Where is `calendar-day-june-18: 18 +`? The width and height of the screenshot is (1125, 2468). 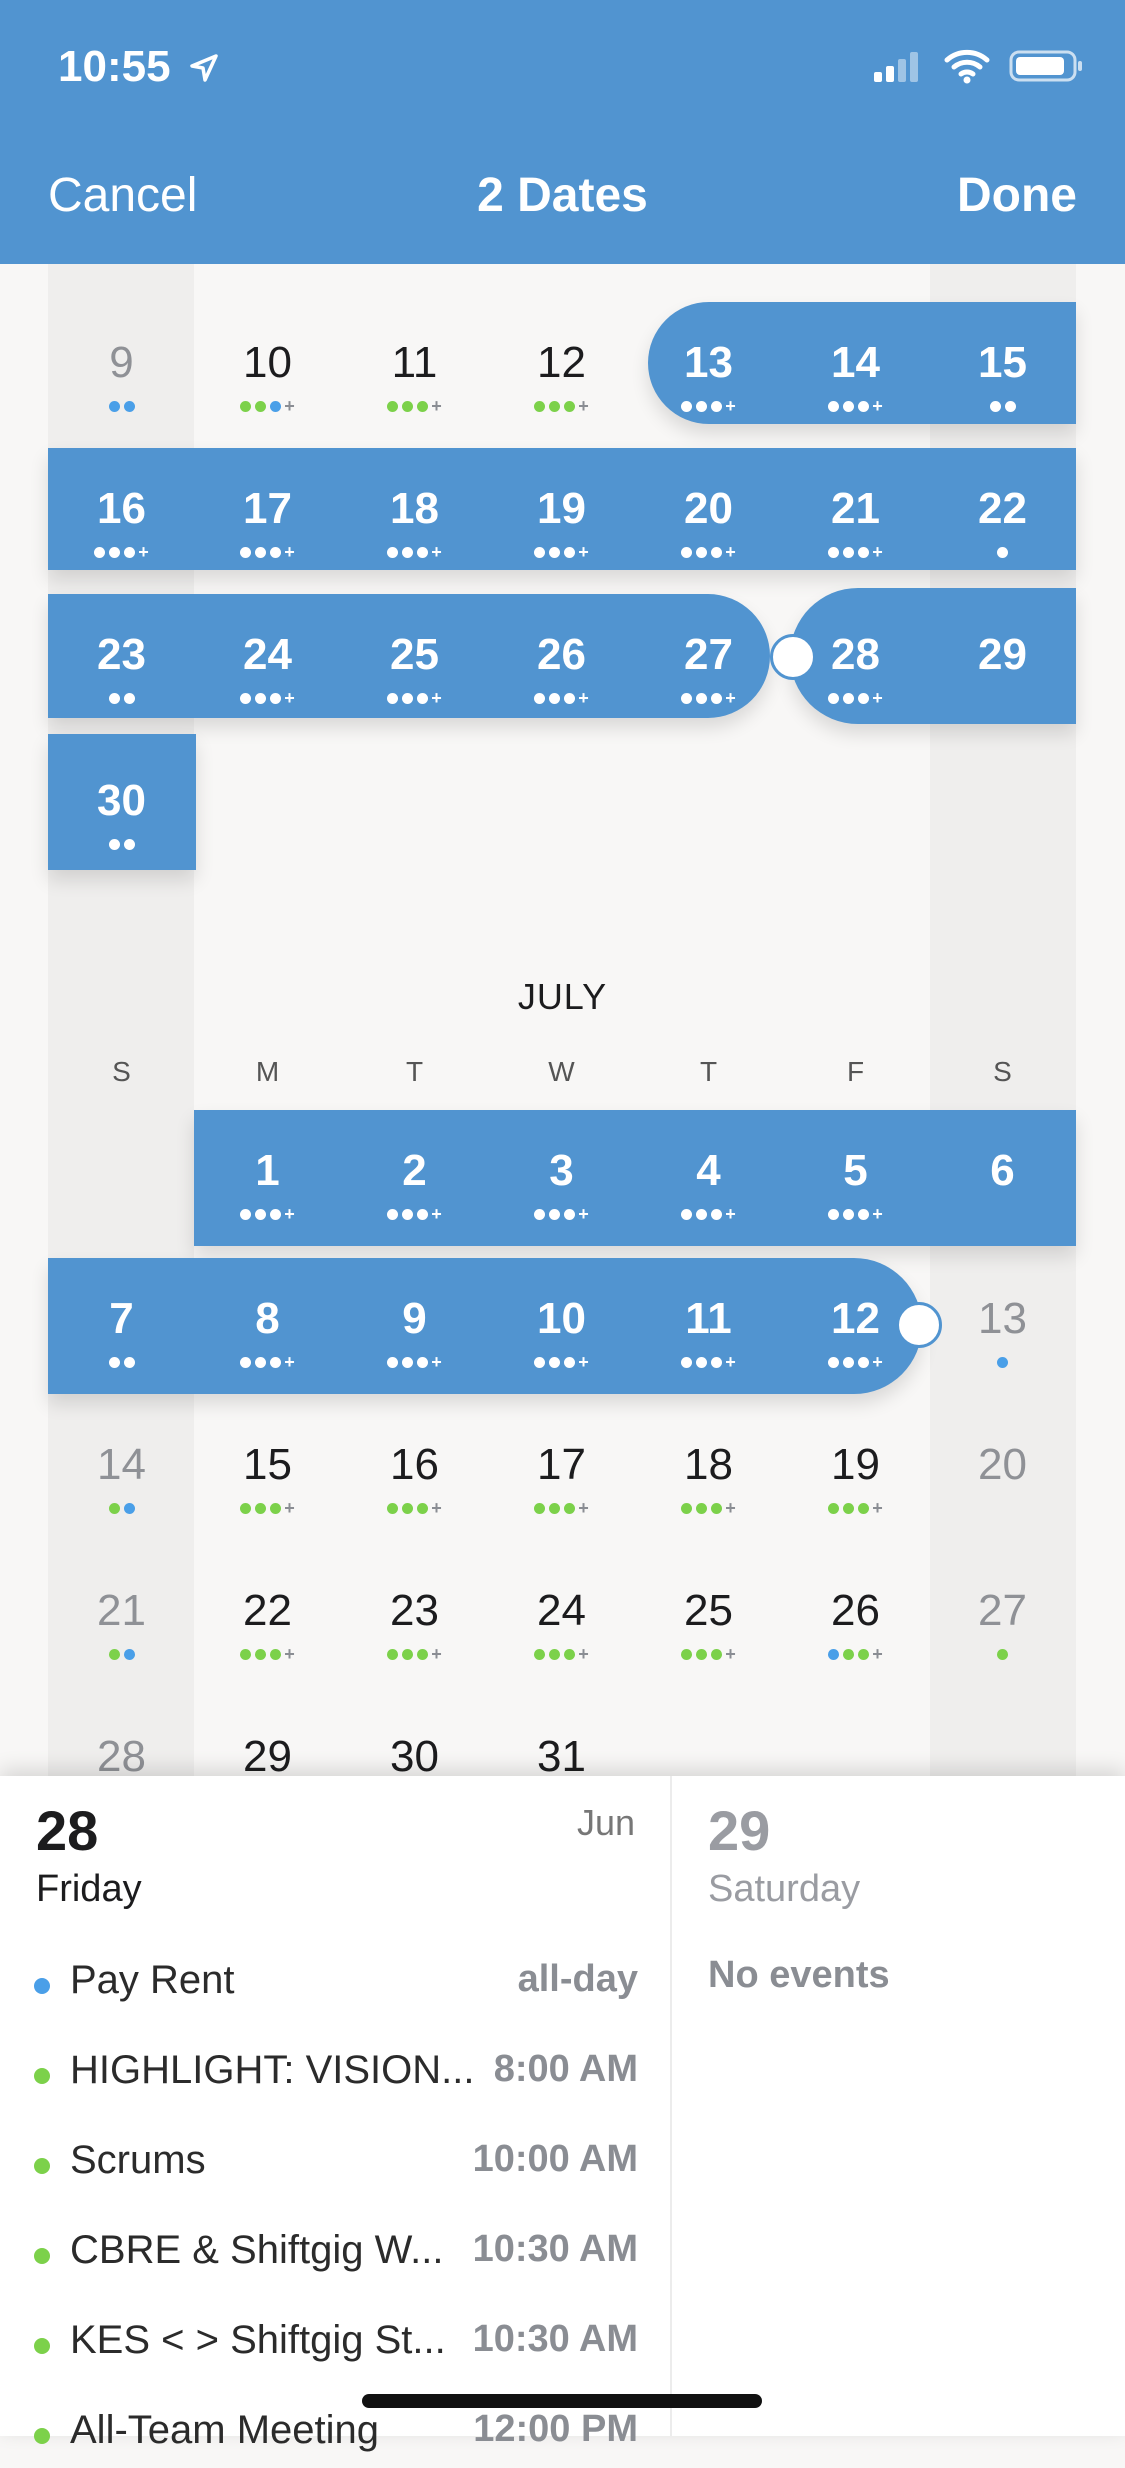 calendar-day-june-18: 18 + is located at coordinates (414, 508).